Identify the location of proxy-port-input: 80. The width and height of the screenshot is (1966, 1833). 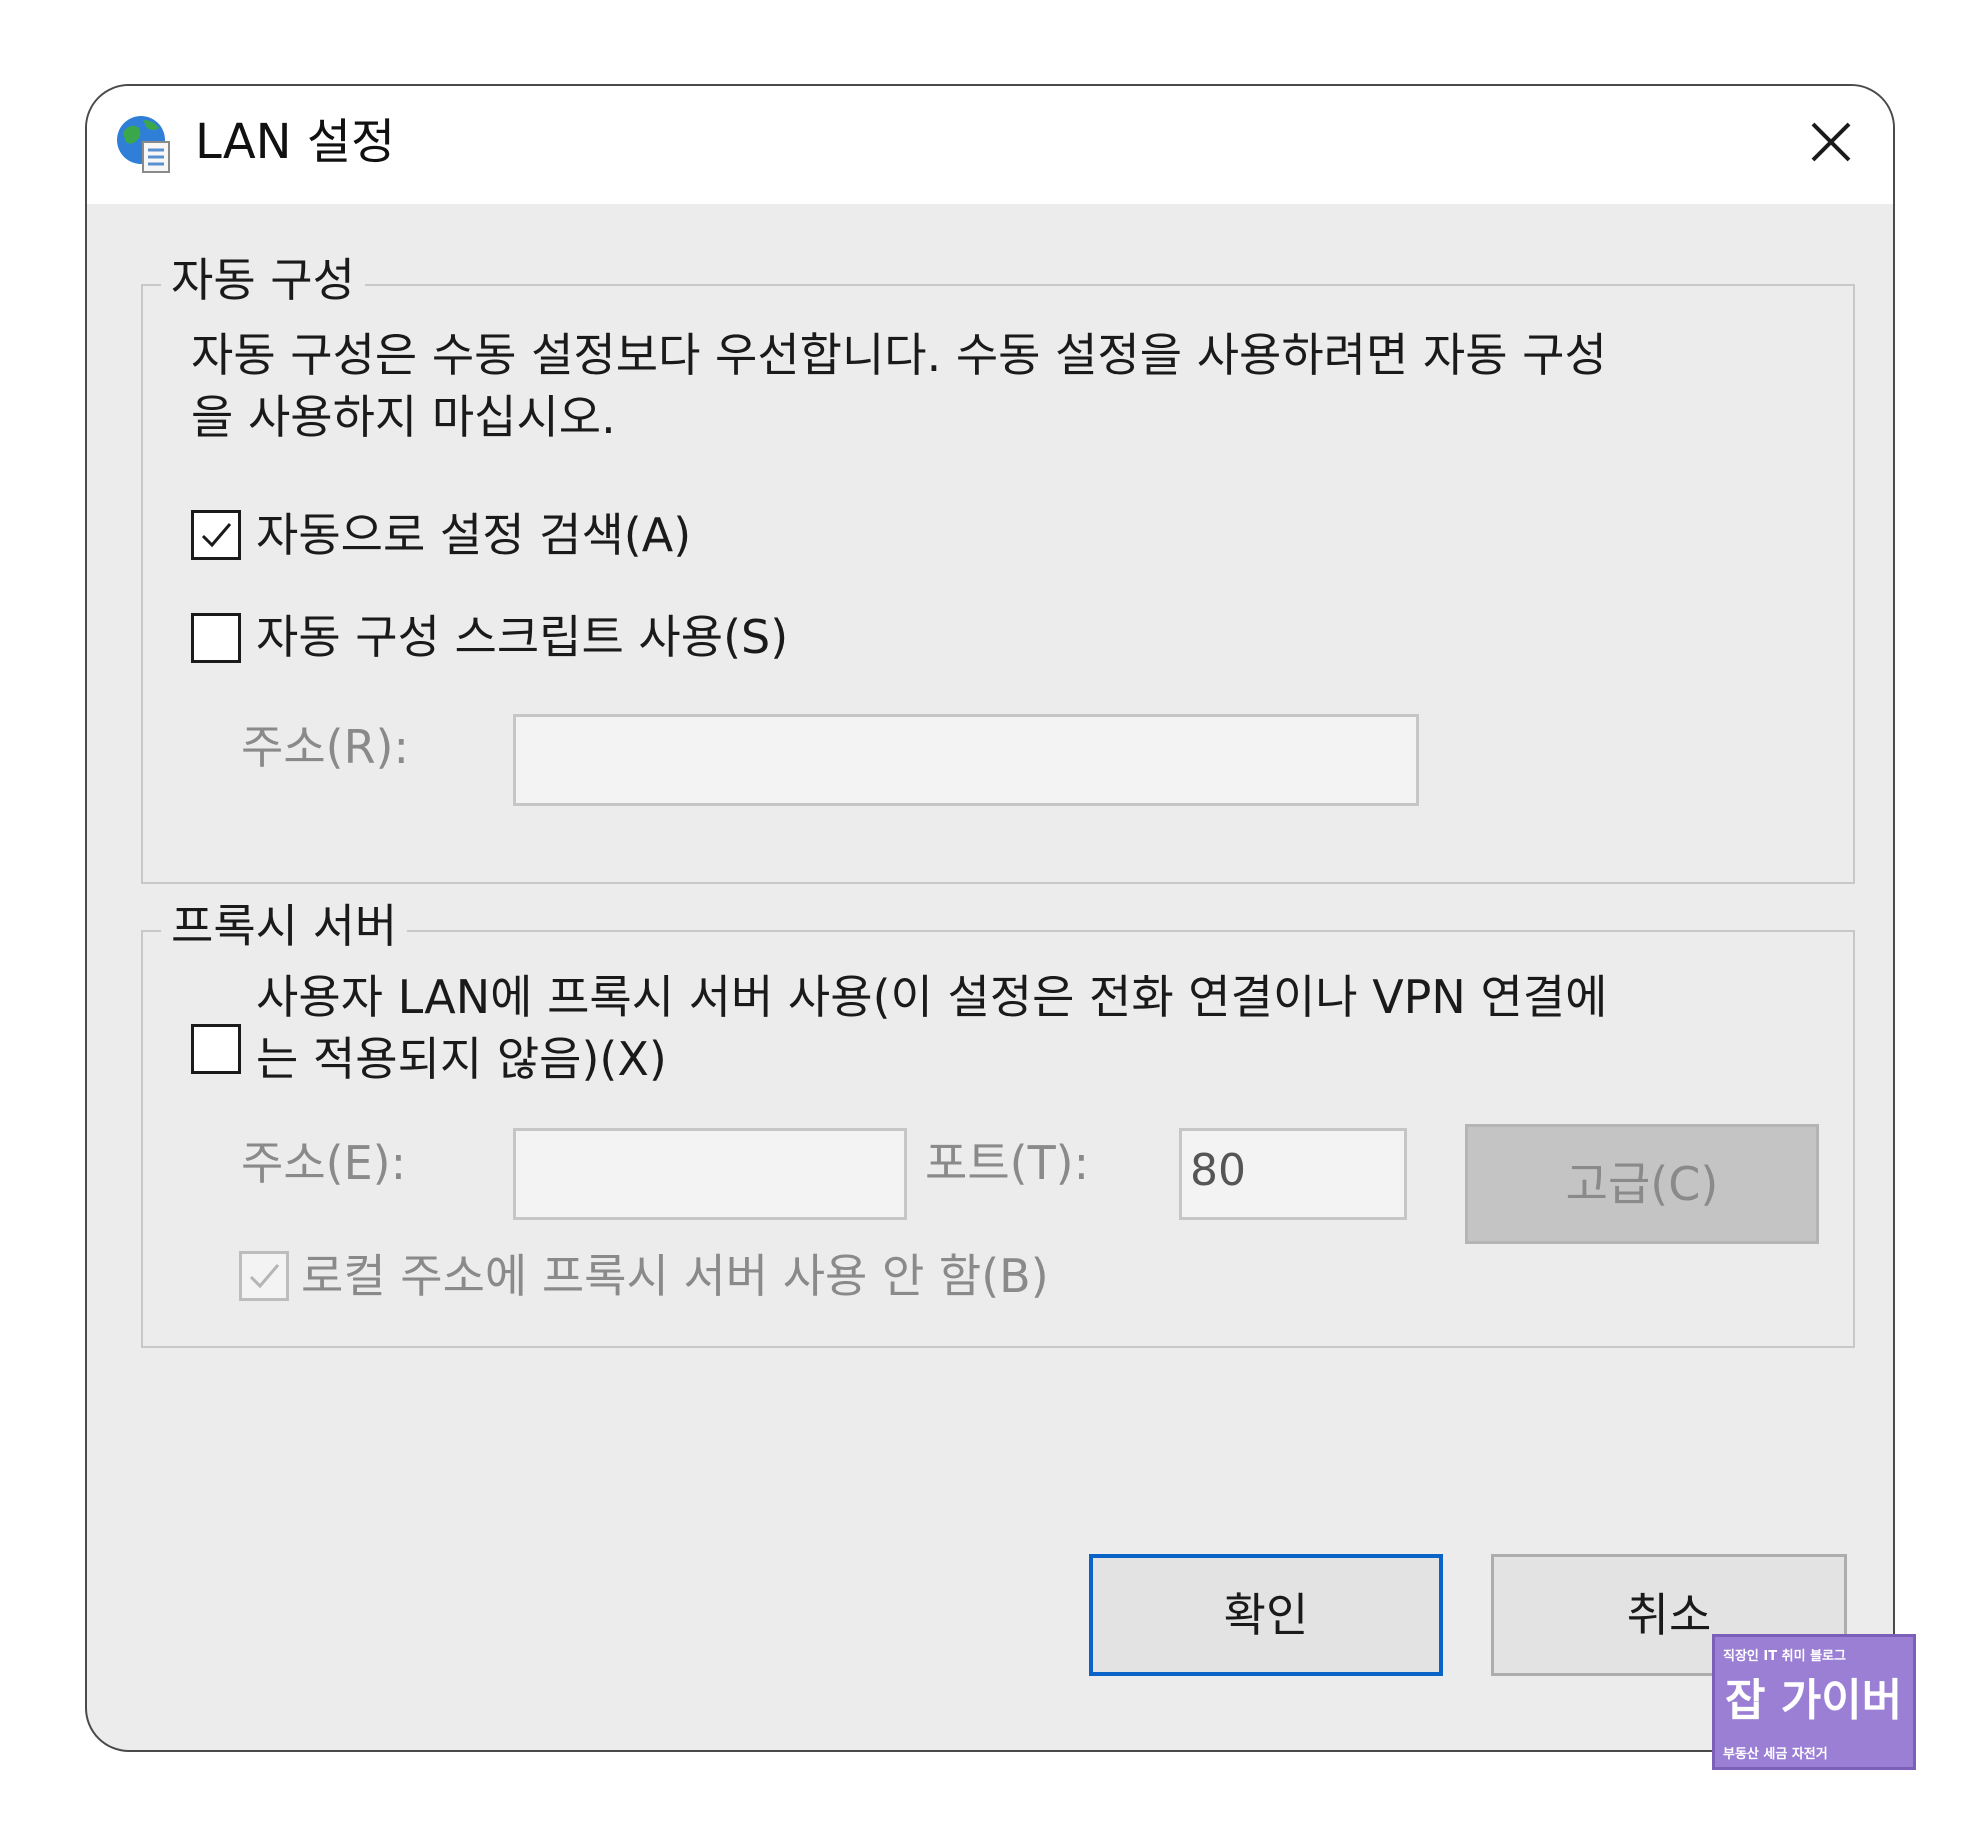
(1293, 1174).